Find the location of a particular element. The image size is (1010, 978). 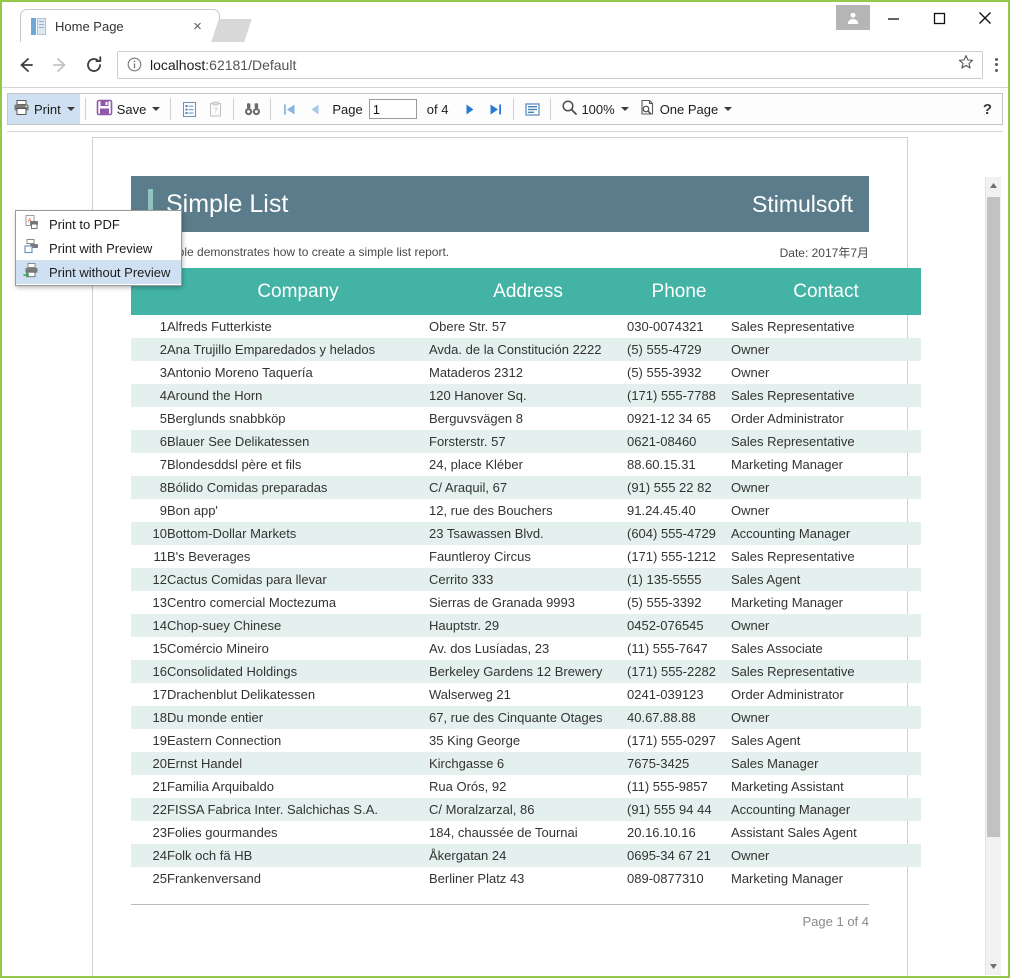

cell-index: 14 is located at coordinates (149, 625).